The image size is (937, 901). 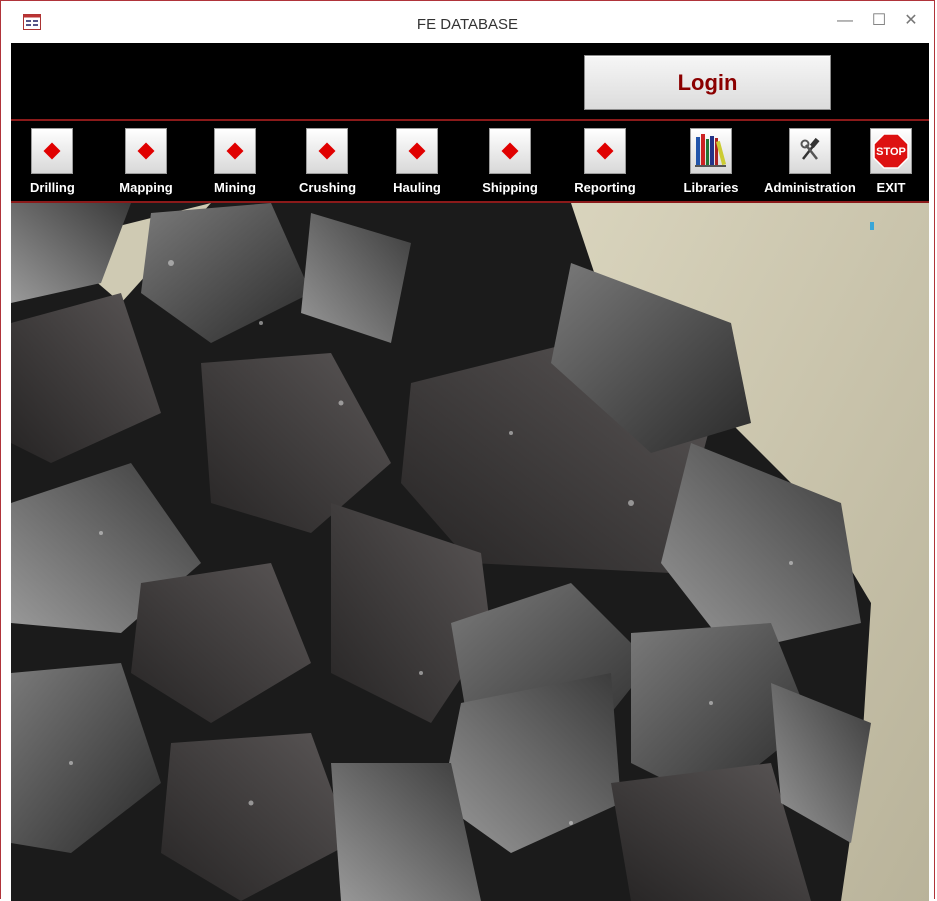 I want to click on close-button: ✕, so click(x=911, y=21).